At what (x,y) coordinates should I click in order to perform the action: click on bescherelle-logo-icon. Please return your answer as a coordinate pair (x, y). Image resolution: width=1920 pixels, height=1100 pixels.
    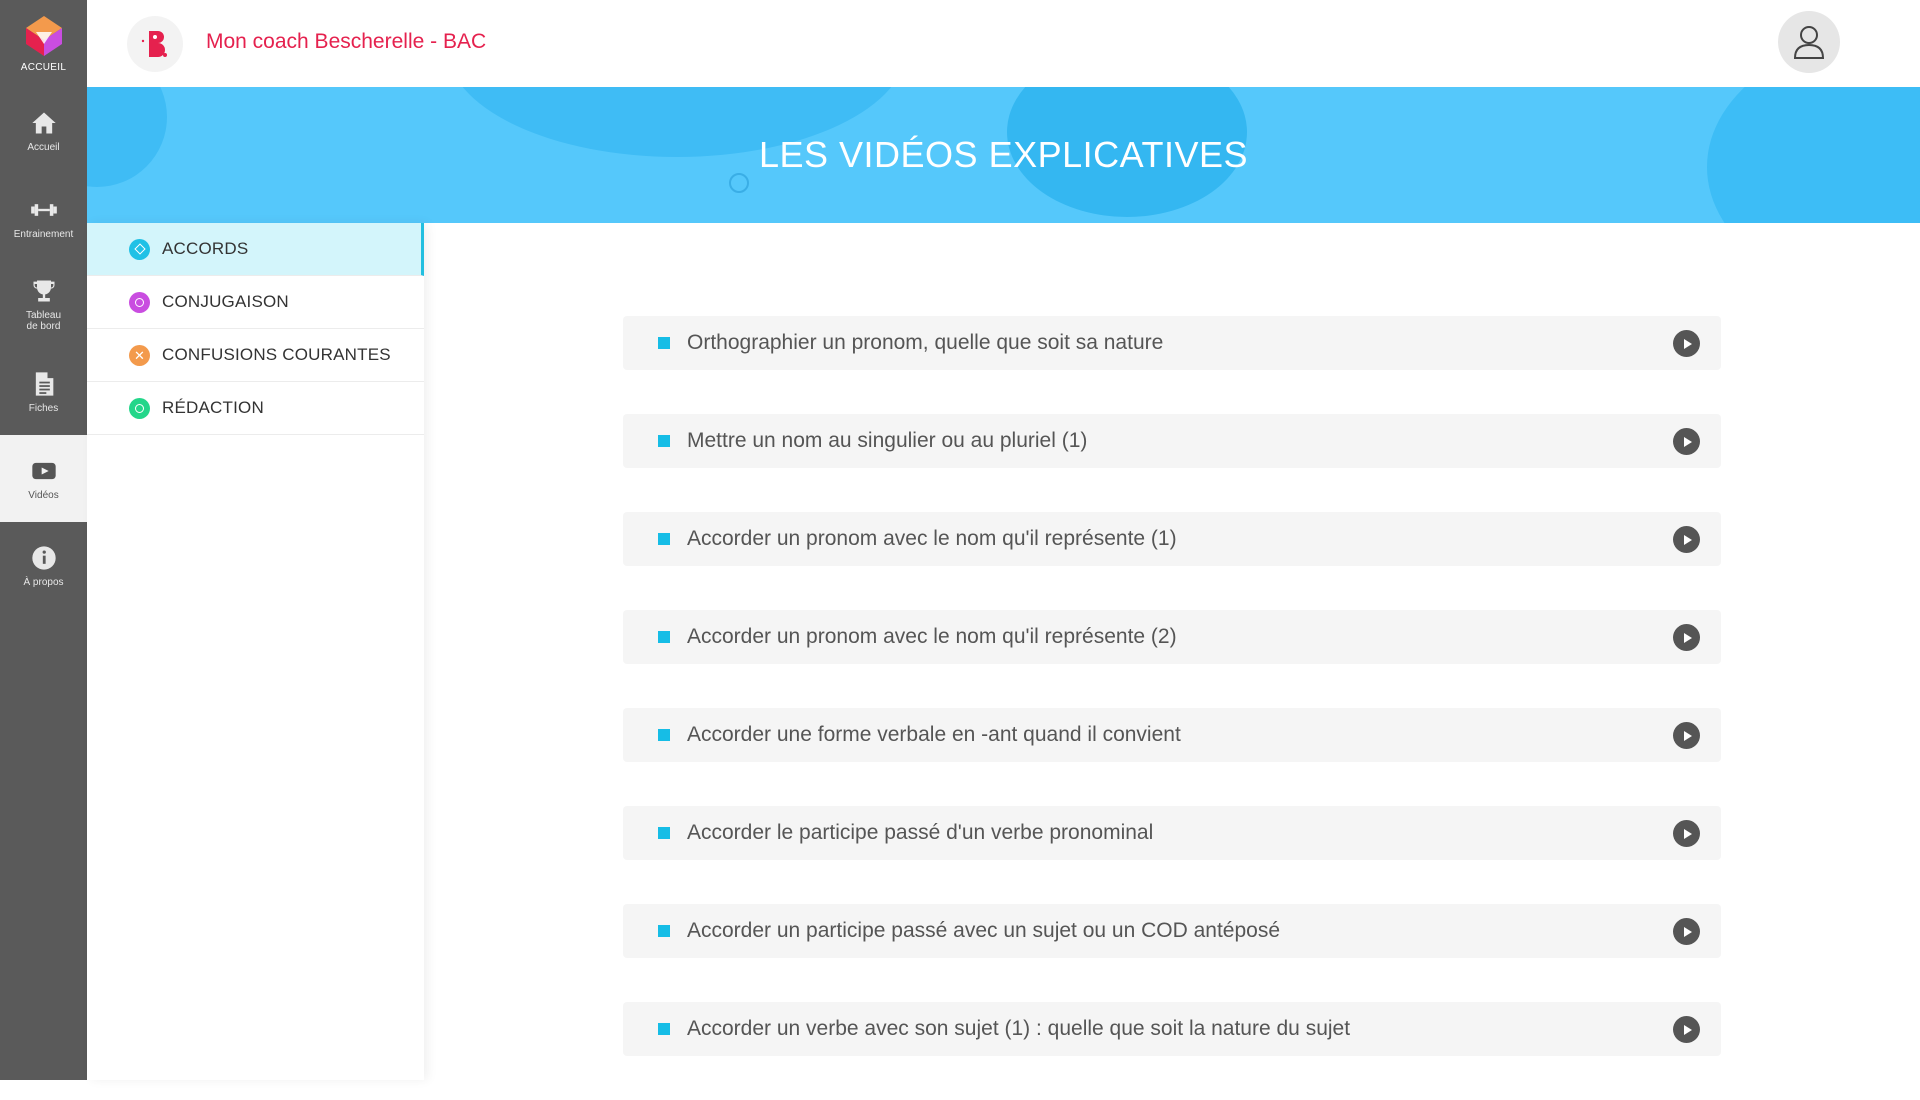
    Looking at the image, I should click on (154, 44).